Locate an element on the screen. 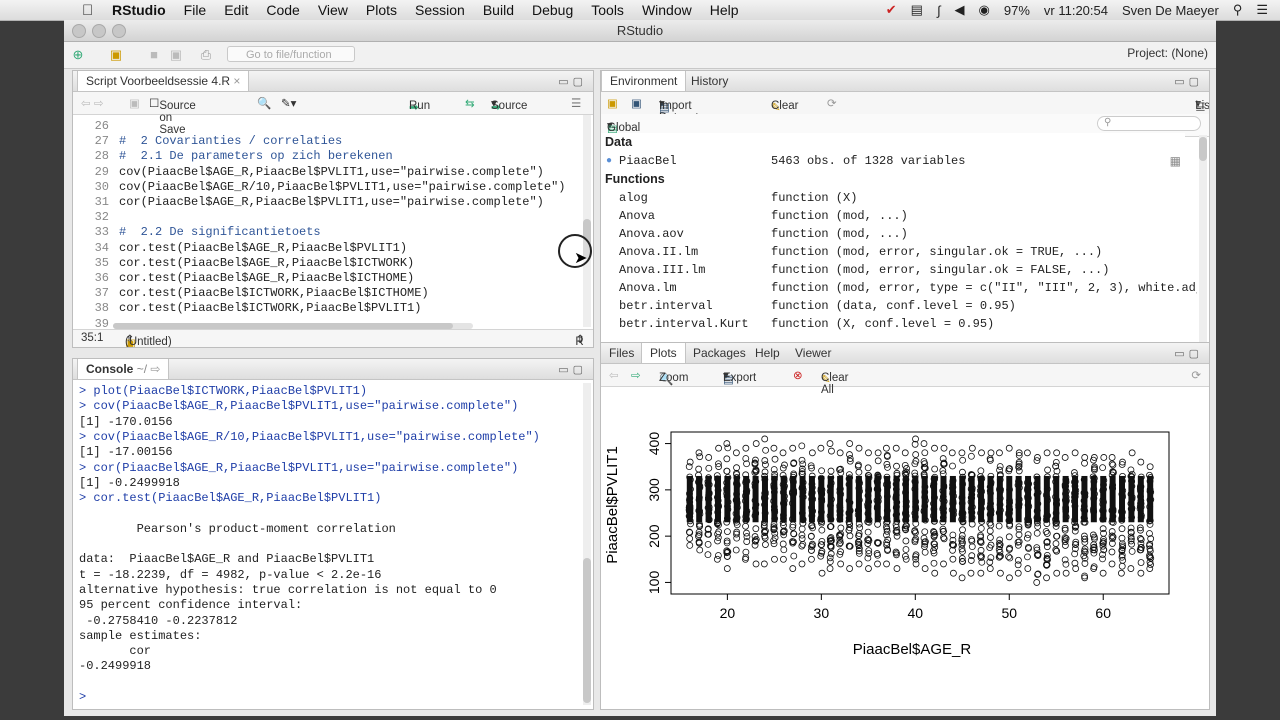  rerun-icon: ⇆ is located at coordinates (470, 103).